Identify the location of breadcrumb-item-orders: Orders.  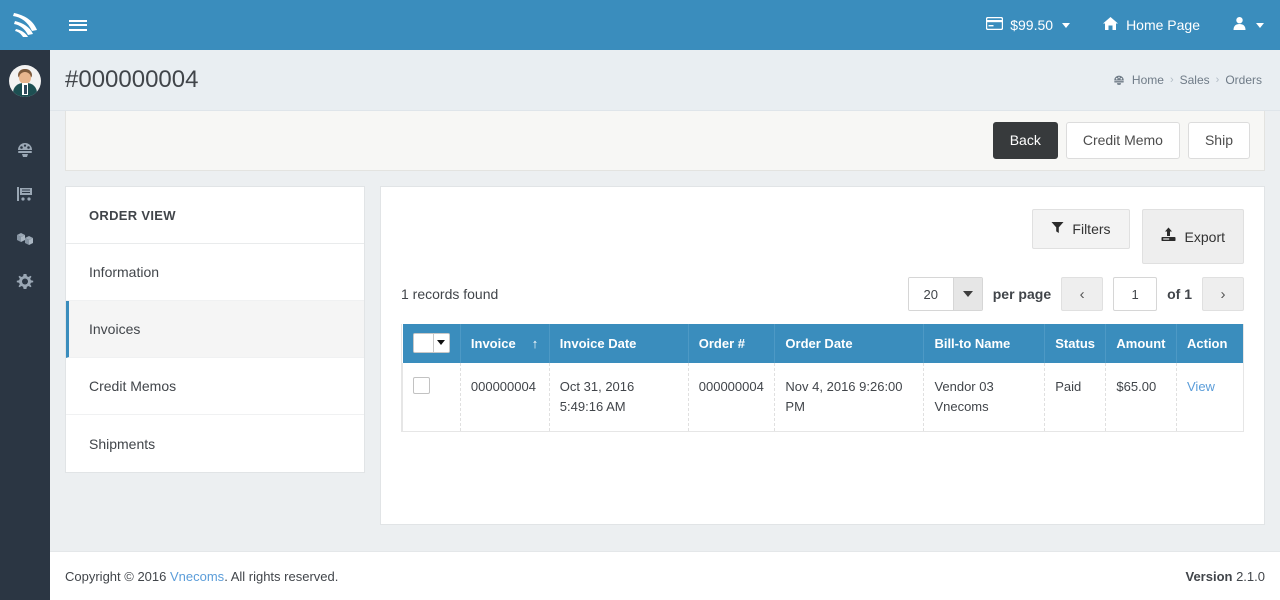
(1243, 80).